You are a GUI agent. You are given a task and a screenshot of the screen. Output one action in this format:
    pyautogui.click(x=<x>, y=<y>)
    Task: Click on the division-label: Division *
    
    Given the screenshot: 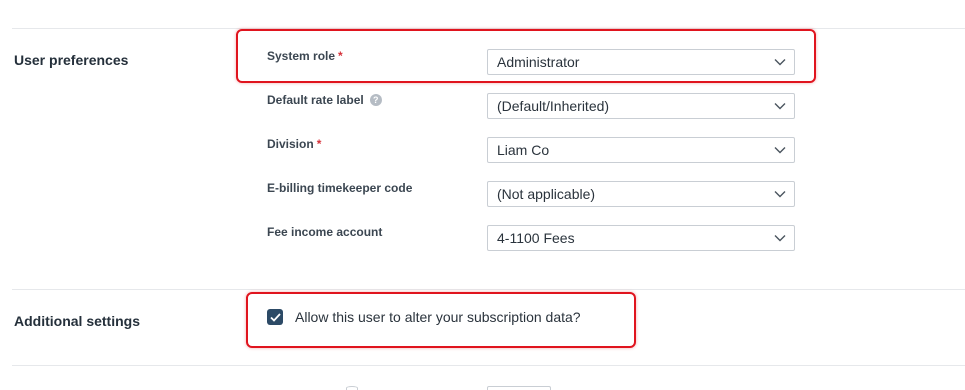 What is the action you would take?
    pyautogui.click(x=294, y=144)
    